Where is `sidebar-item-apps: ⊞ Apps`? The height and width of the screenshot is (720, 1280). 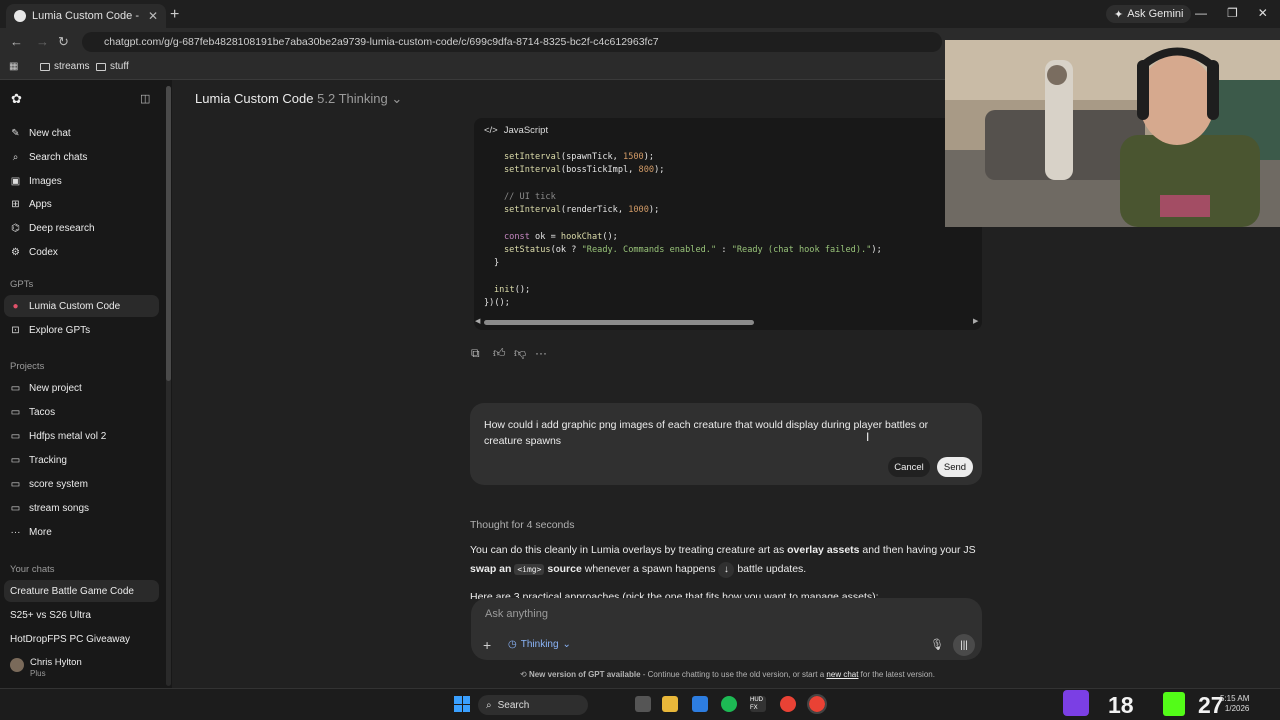
sidebar-item-apps: ⊞ Apps is located at coordinates (31, 204).